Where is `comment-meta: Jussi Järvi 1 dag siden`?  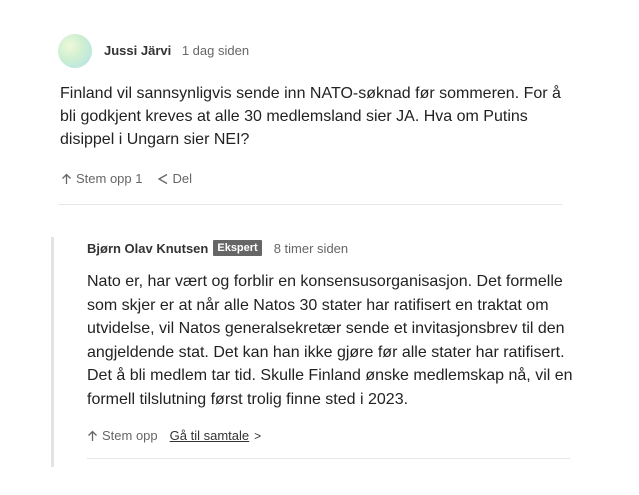
comment-meta: Jussi Järvi 1 dag siden is located at coordinates (176, 50).